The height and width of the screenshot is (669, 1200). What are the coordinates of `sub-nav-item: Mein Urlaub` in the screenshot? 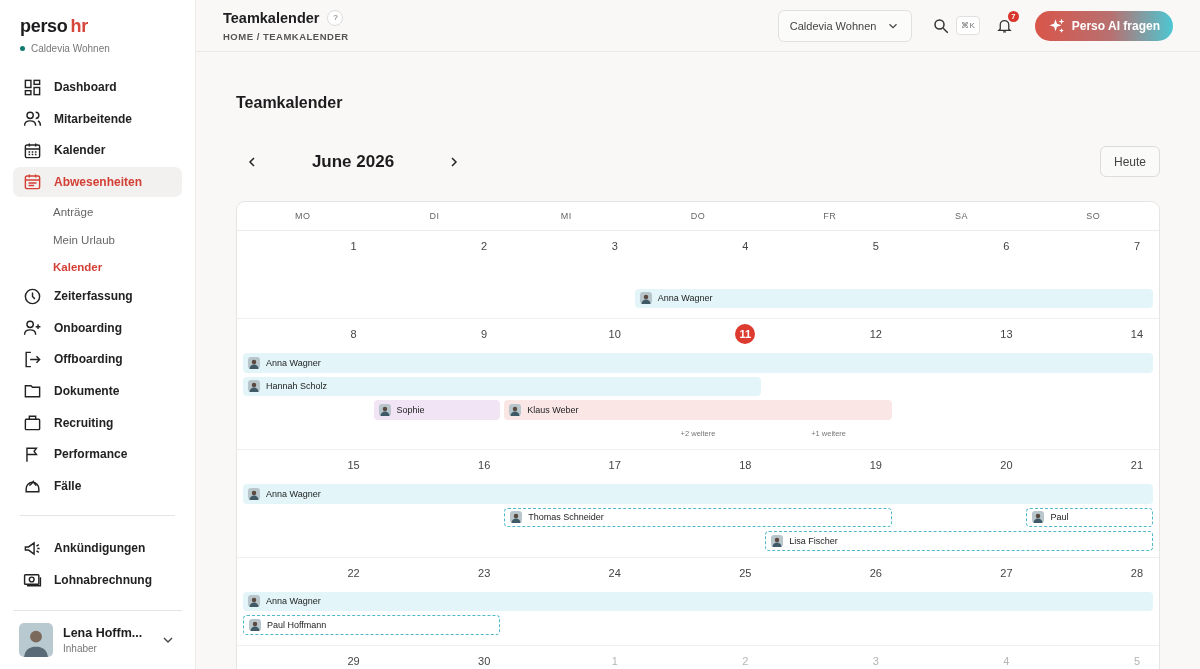 It's located at (97, 239).